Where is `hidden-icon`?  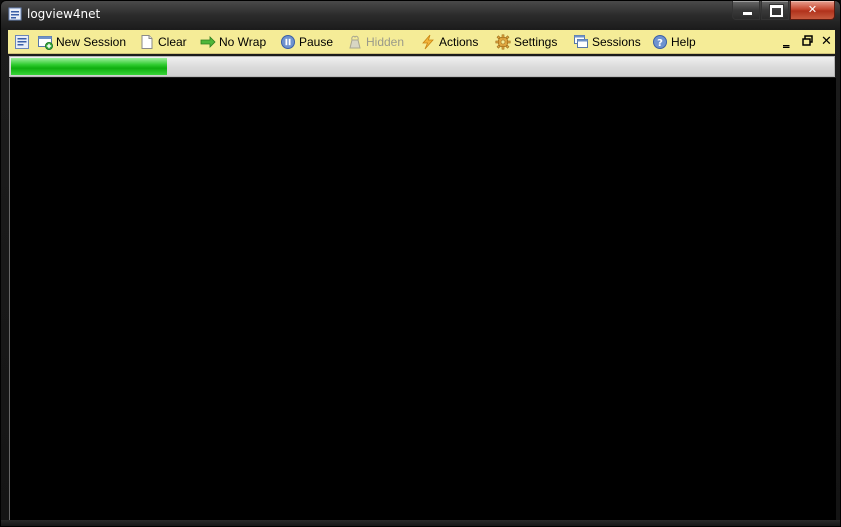
hidden-icon is located at coordinates (355, 42).